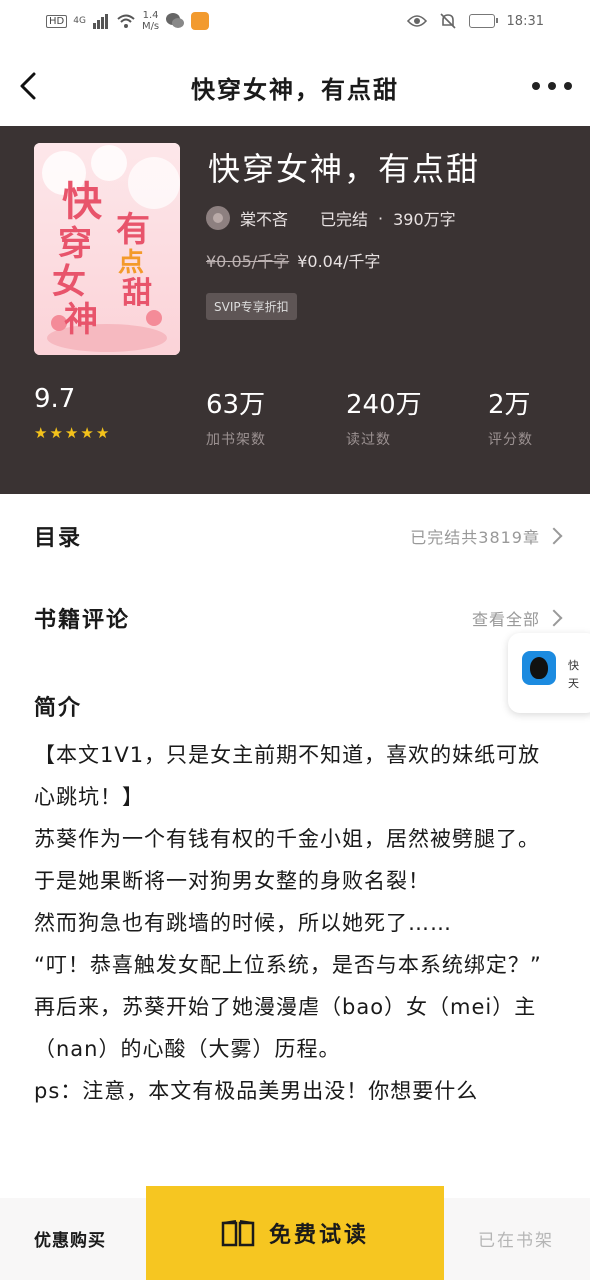 Image resolution: width=590 pixels, height=1280 pixels. I want to click on nav-title: 快穿女神，有点甜, so click(295, 90).